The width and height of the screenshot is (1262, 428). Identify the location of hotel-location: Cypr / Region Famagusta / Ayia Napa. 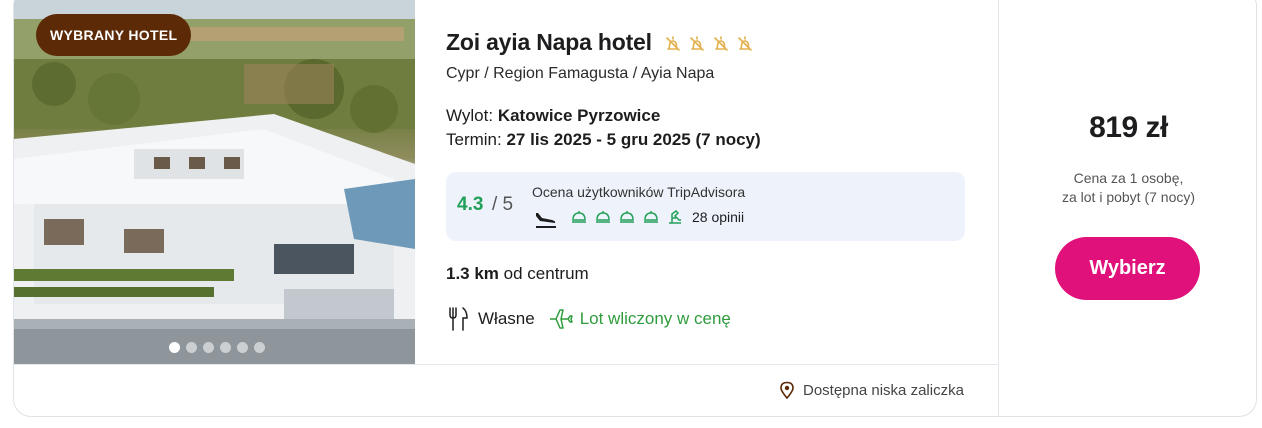
(580, 73).